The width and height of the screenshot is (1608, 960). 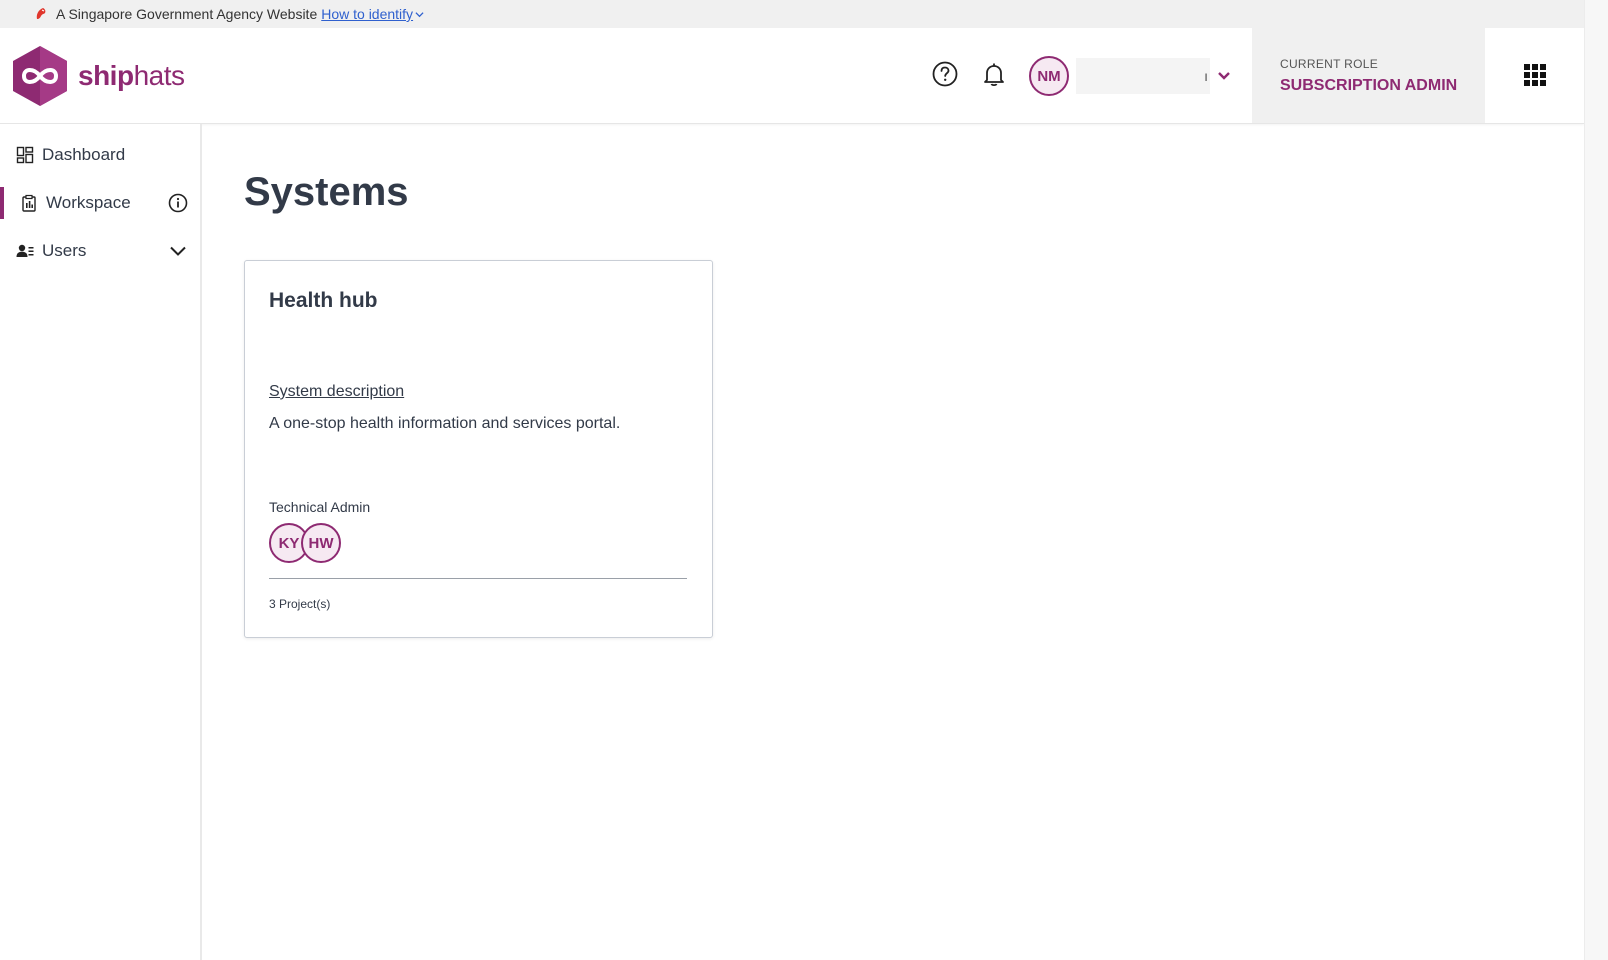 What do you see at coordinates (41, 13) in the screenshot?
I see `singapore-lion-icon` at bounding box center [41, 13].